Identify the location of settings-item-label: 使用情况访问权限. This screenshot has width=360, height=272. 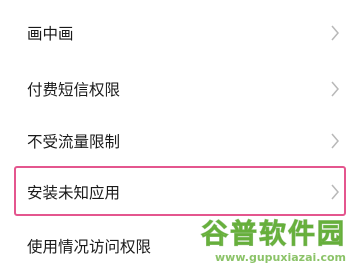
(89, 247).